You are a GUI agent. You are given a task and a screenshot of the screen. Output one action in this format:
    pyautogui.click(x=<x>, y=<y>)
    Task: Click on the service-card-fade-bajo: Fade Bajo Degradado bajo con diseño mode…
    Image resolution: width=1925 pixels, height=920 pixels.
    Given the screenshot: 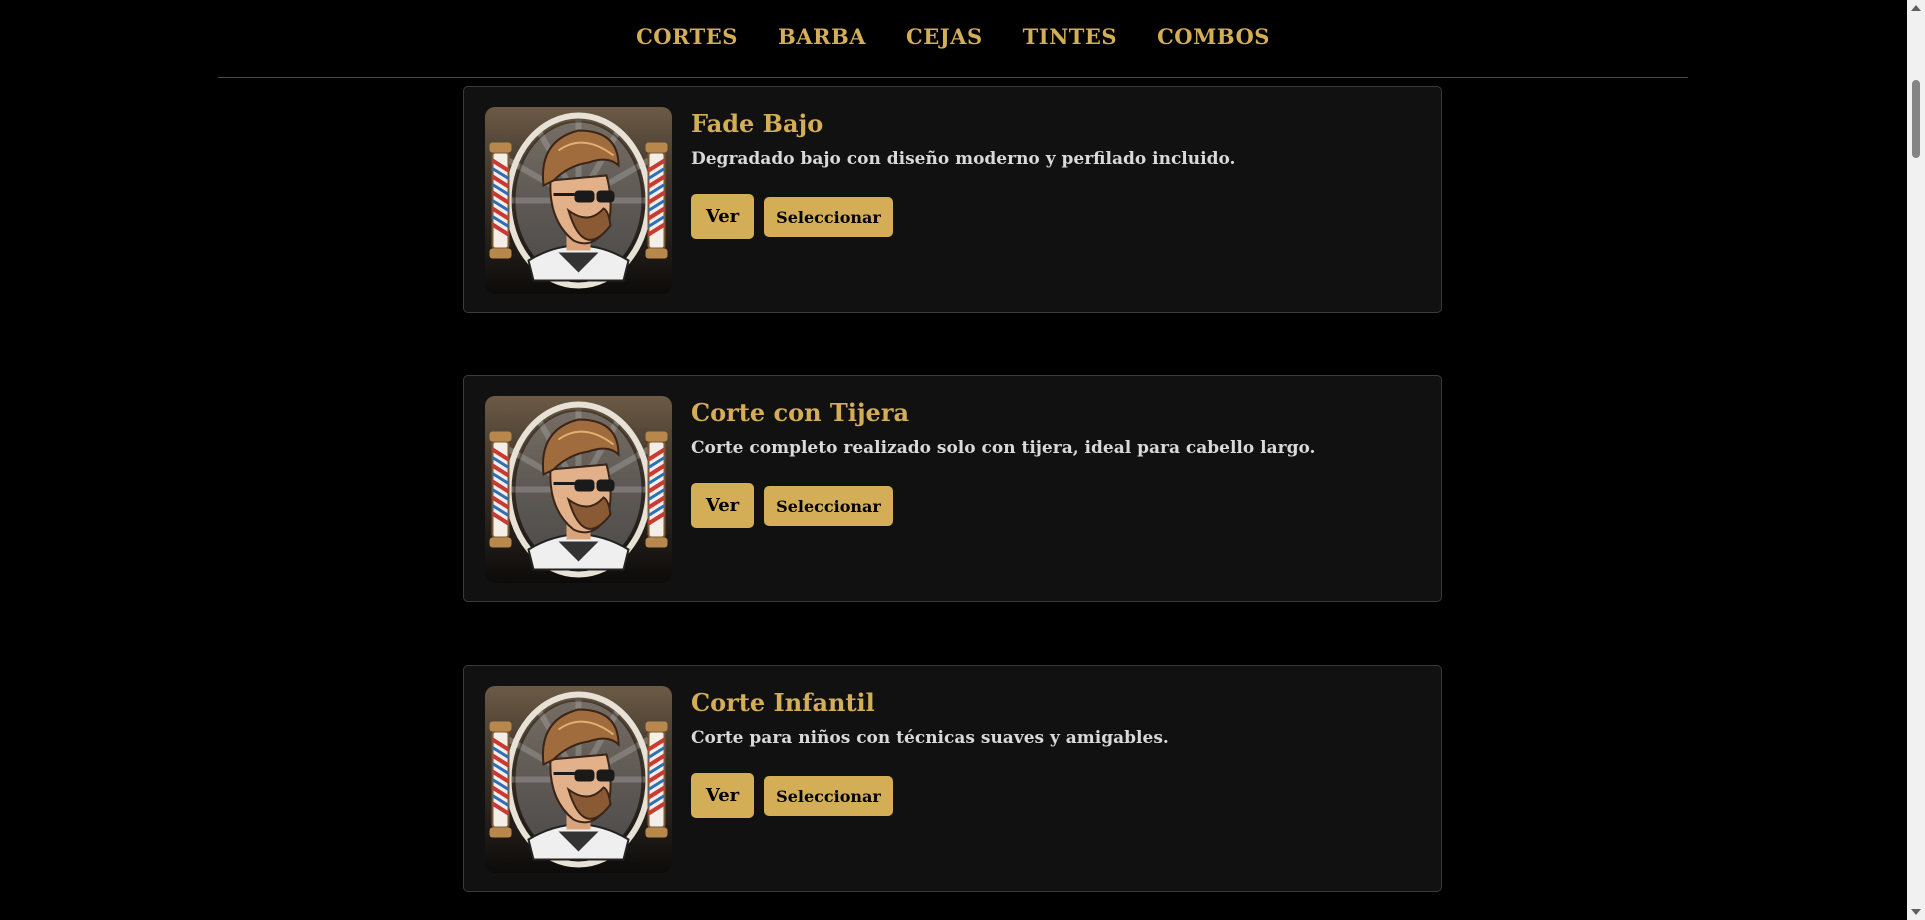 What is the action you would take?
    pyautogui.click(x=952, y=199)
    